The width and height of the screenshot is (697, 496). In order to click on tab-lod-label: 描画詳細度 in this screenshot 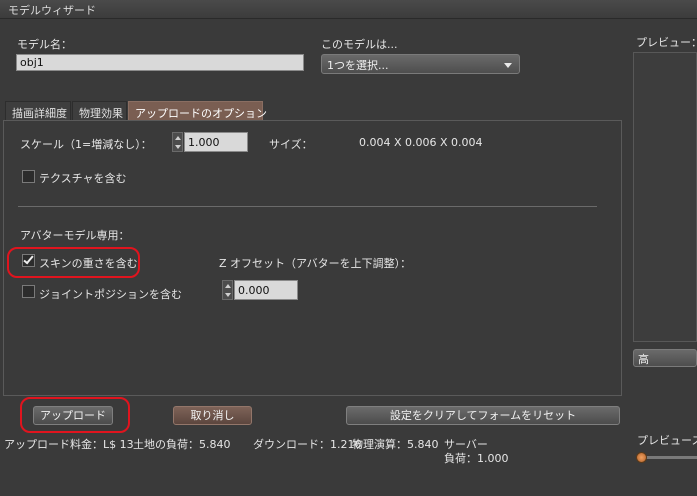, I will do `click(39, 113)`.